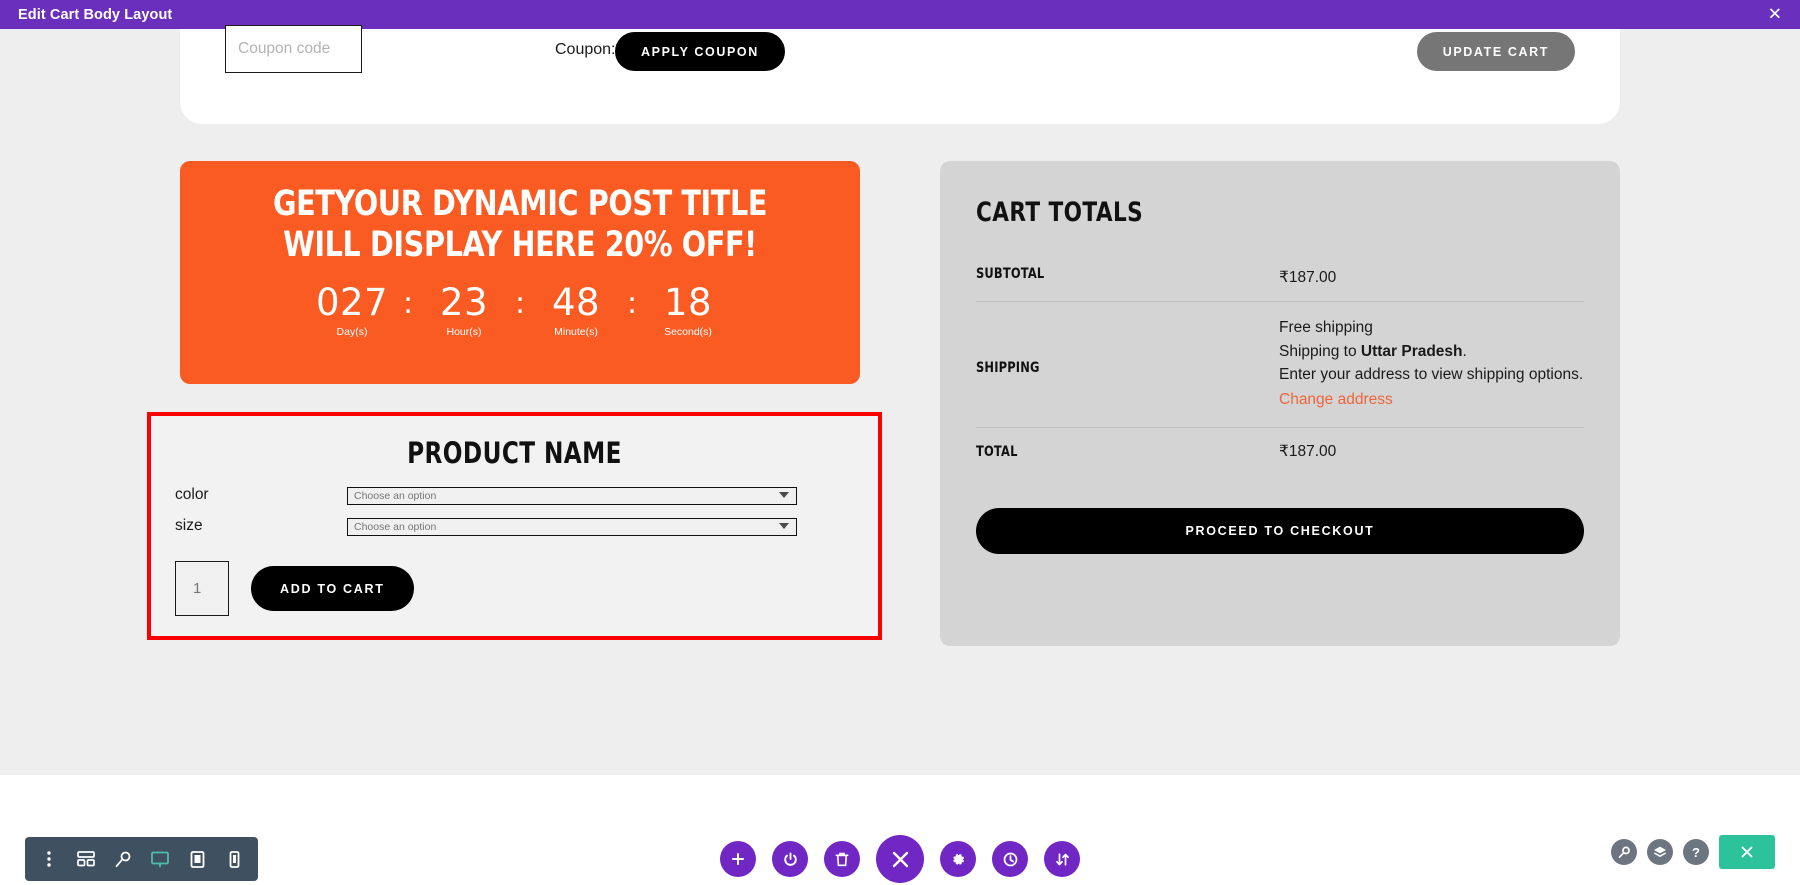 The image size is (1800, 885). Describe the element at coordinates (234, 859) in the screenshot. I see `mobile-icon` at that location.